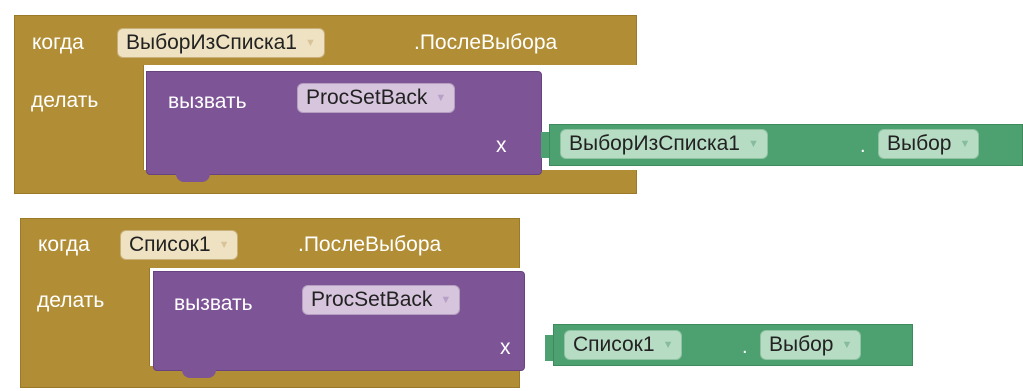  What do you see at coordinates (85, 318) in the screenshot?
I see `event-block-2-do-strip` at bounding box center [85, 318].